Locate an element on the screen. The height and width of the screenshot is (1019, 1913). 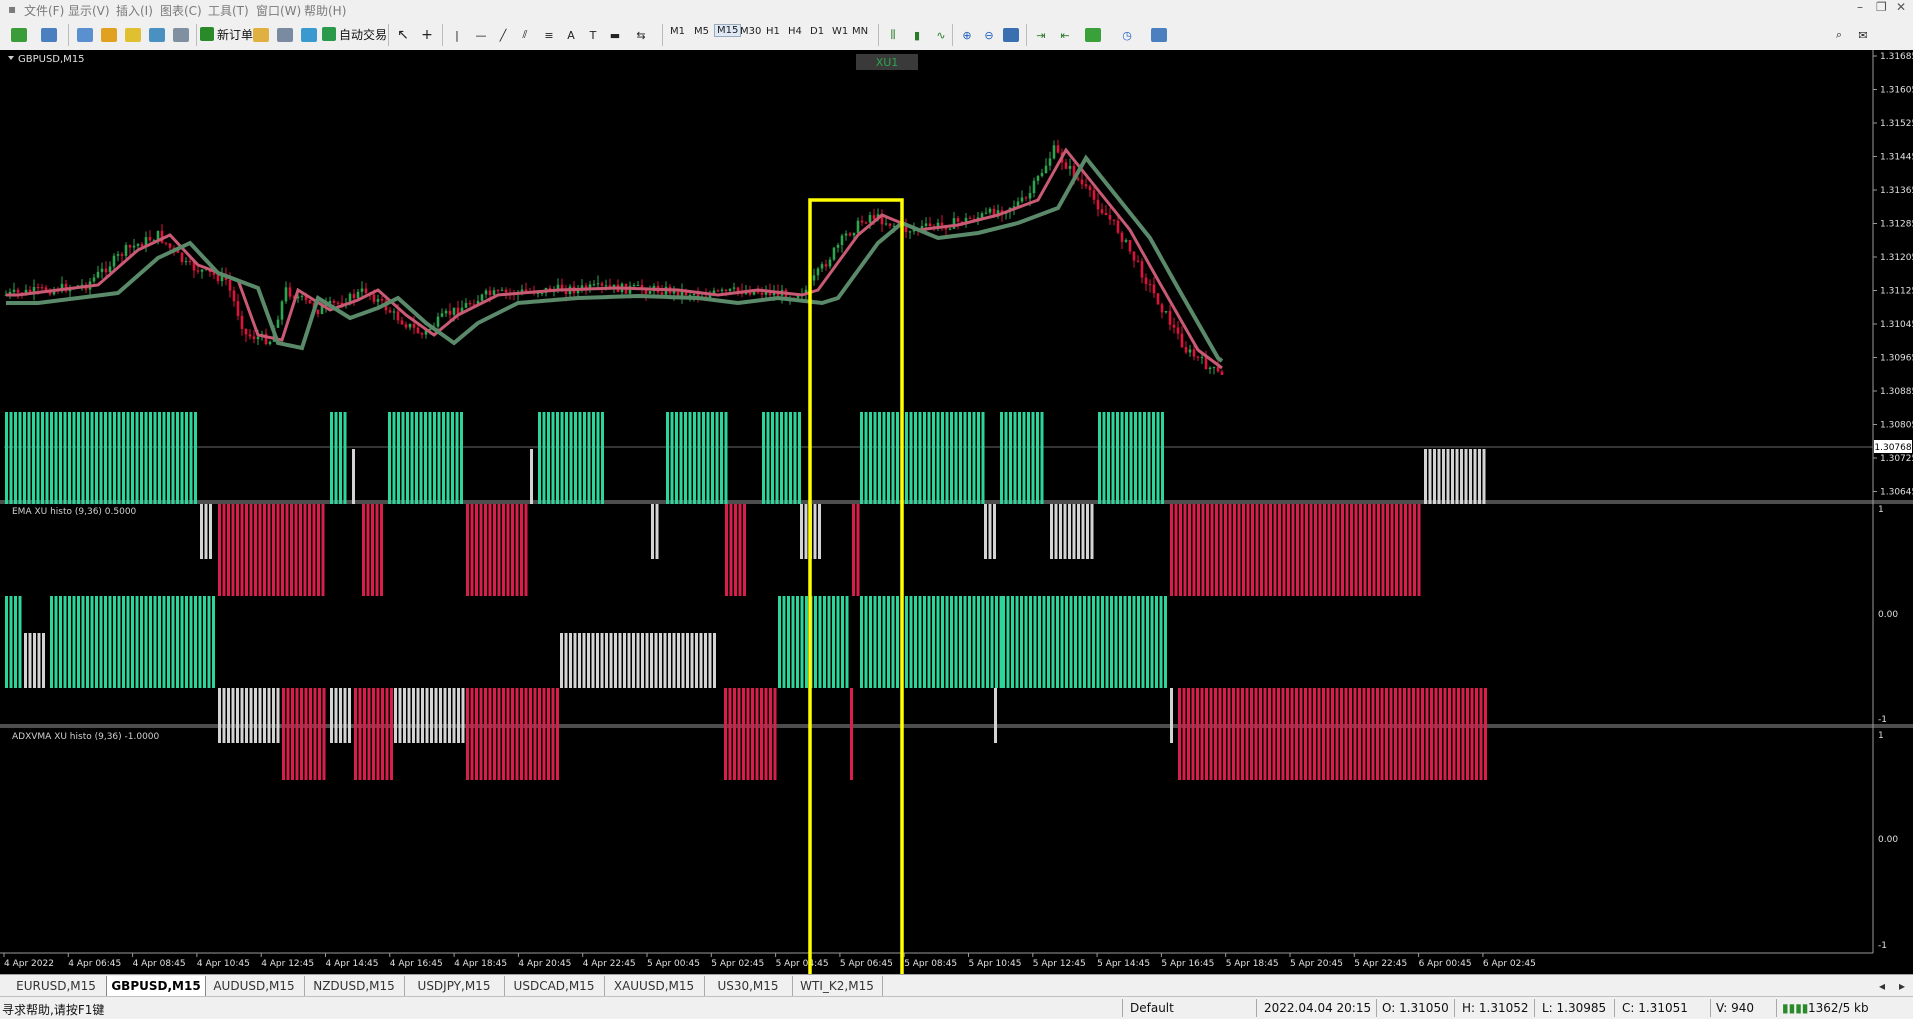
market-watch-icon is located at coordinates (85, 35).